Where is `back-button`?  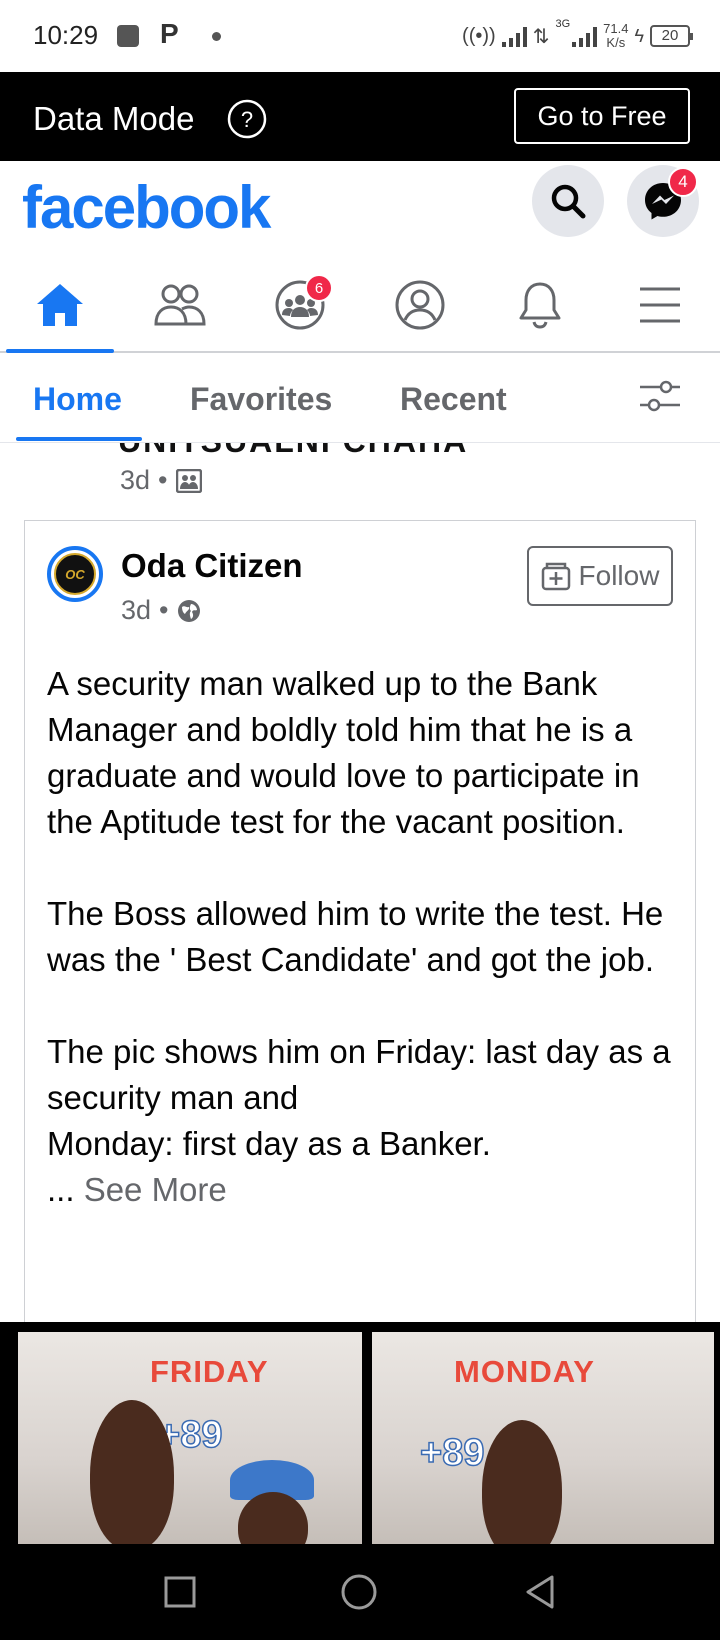
back-button is located at coordinates (540, 1592).